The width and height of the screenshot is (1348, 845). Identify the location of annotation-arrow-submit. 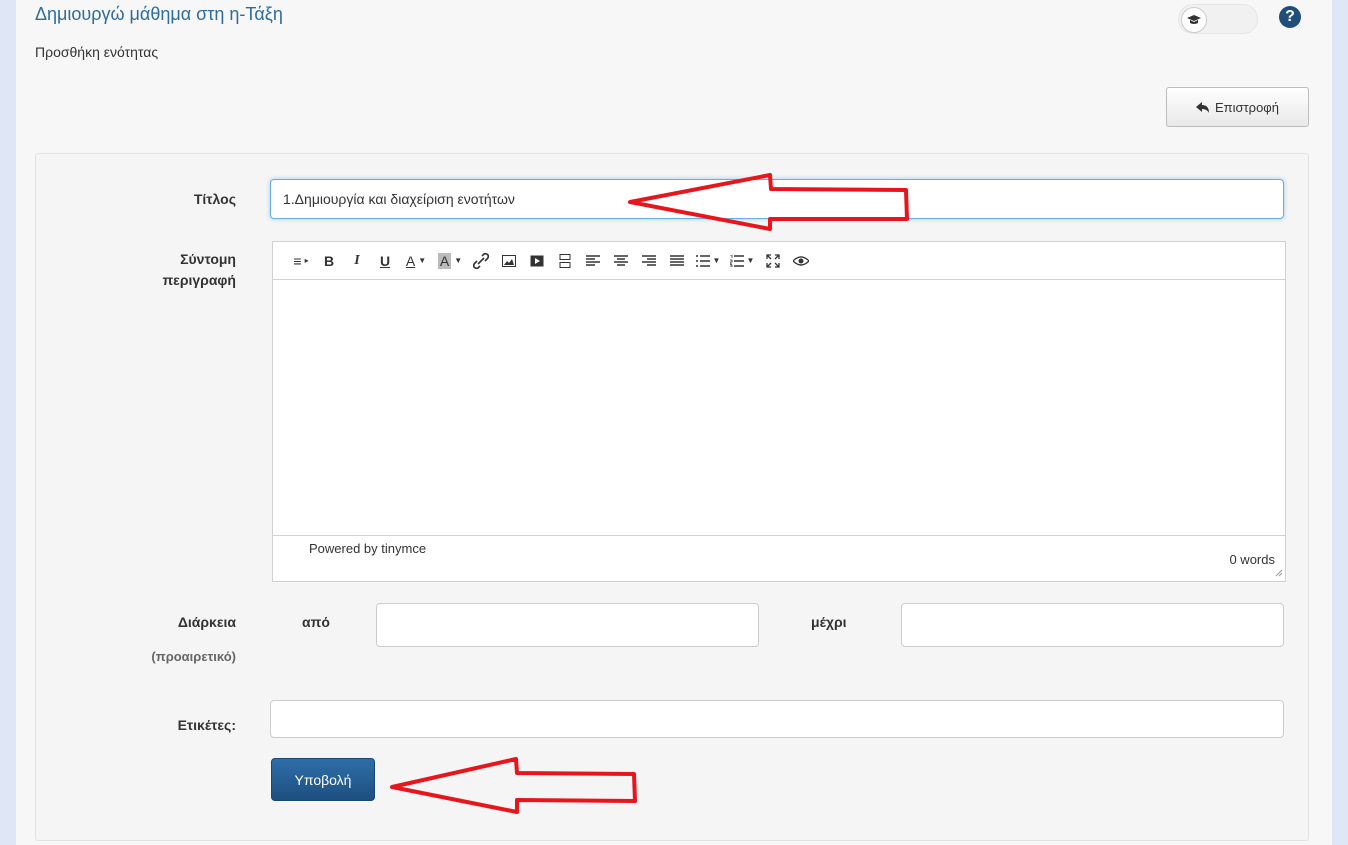
(513, 785).